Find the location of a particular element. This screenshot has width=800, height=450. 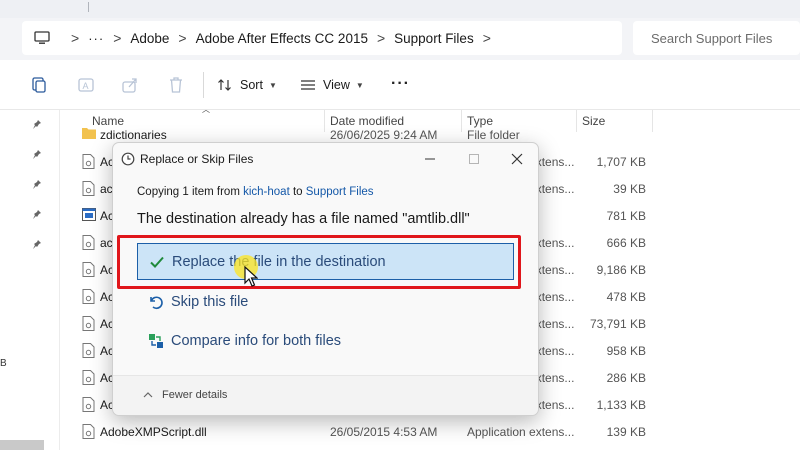

mouse-pointer-icon is located at coordinates (251, 276).